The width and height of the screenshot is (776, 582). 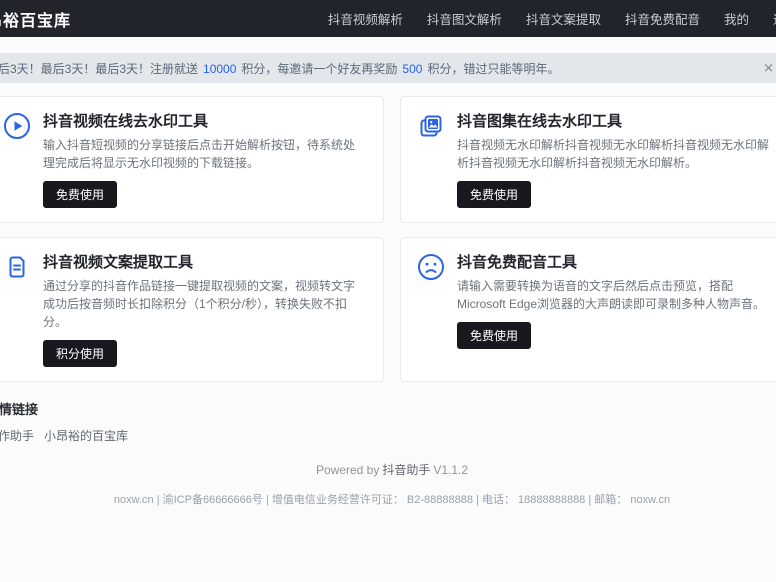 I want to click on friend-link-creator-helper: 创作助手, so click(x=17, y=435).